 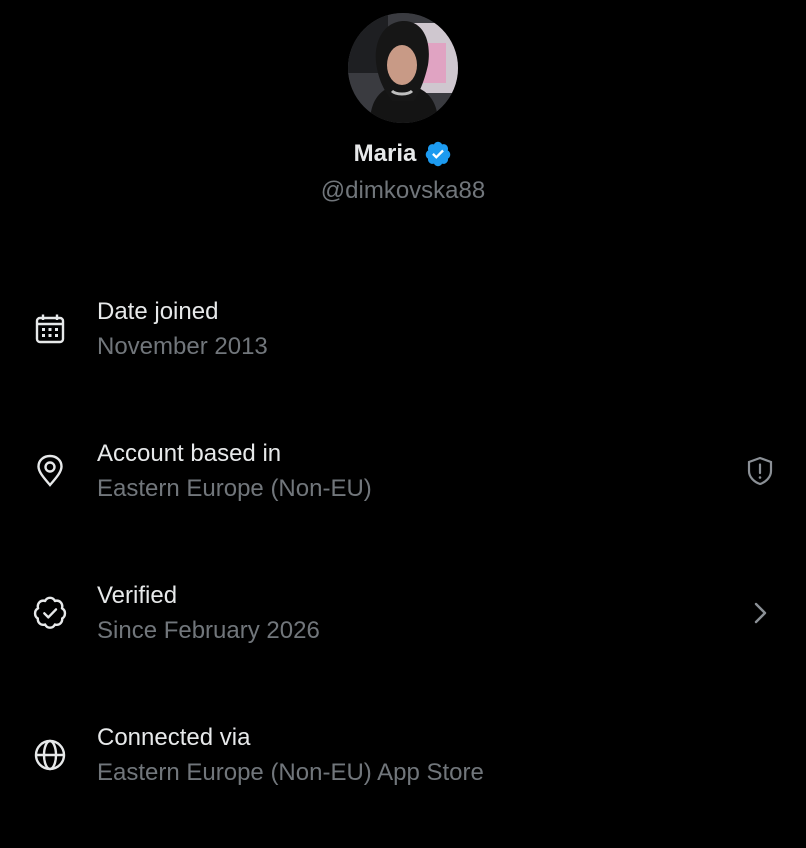 What do you see at coordinates (174, 737) in the screenshot?
I see `row-title: Connected via` at bounding box center [174, 737].